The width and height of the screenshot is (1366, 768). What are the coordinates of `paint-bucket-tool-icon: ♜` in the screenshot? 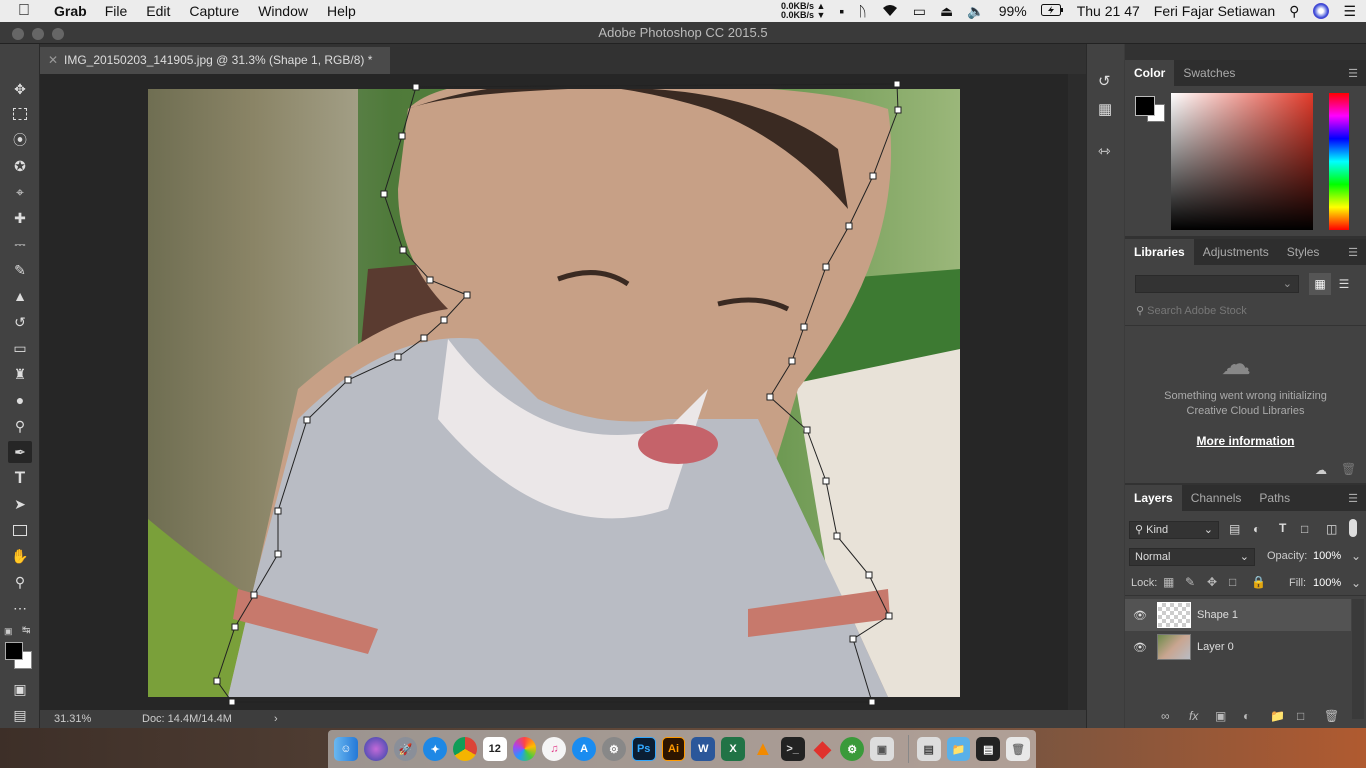 It's located at (20, 374).